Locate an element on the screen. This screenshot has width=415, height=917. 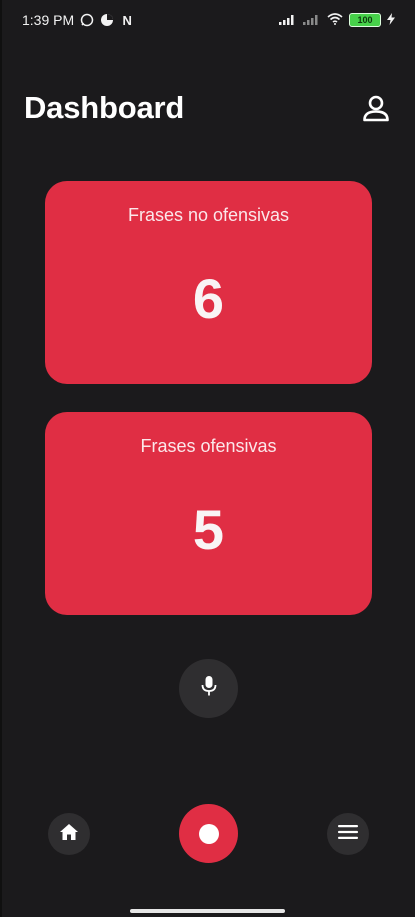
record-button is located at coordinates (208, 833).